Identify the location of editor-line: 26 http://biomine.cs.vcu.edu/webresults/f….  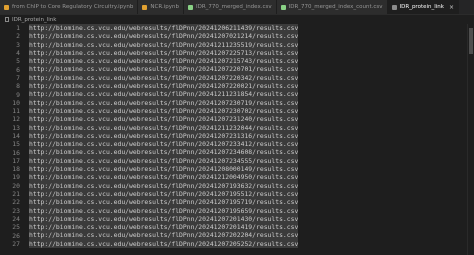
(237, 235).